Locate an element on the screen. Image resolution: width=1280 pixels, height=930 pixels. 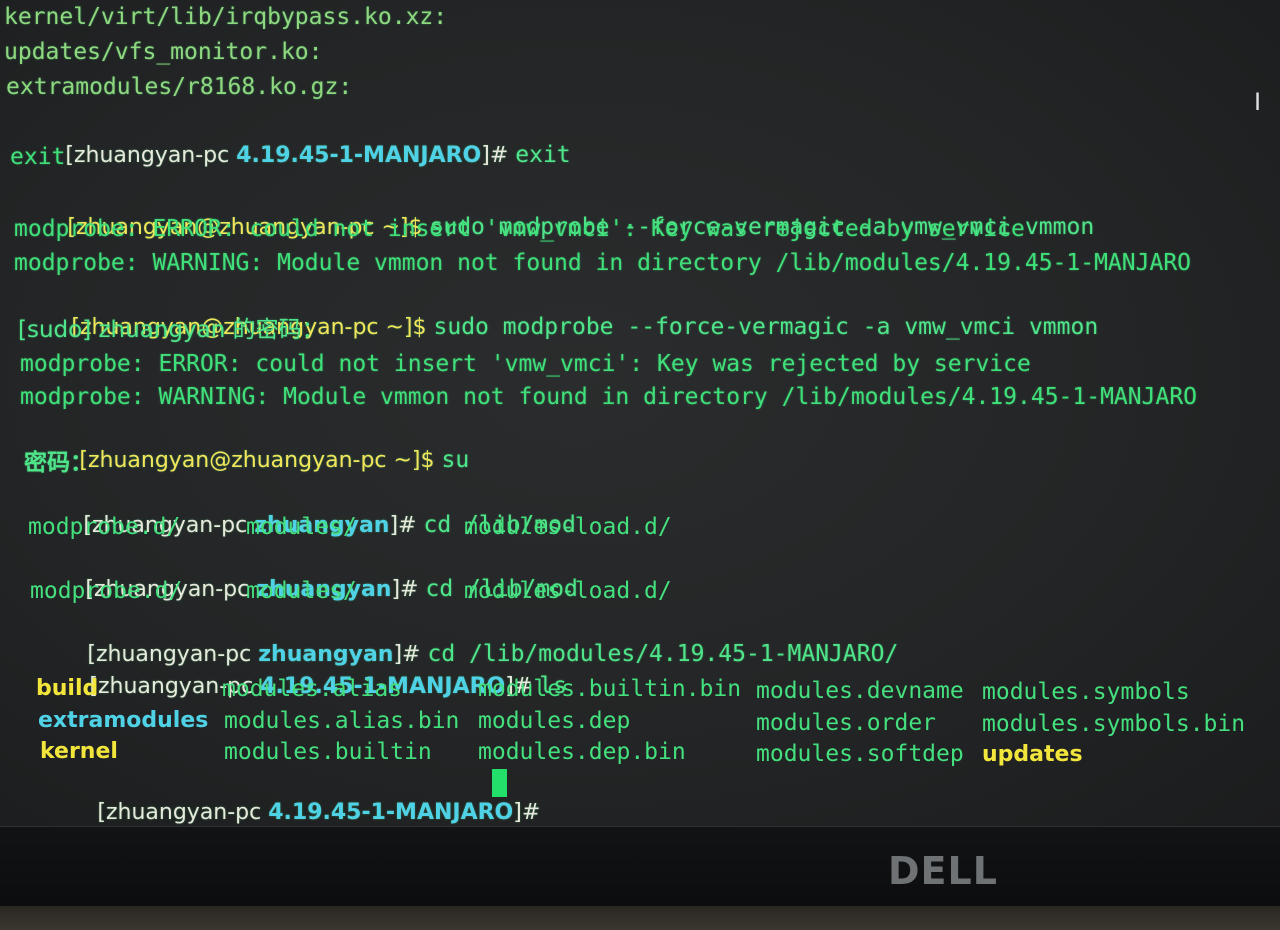
text-cursor is located at coordinates (499, 783).